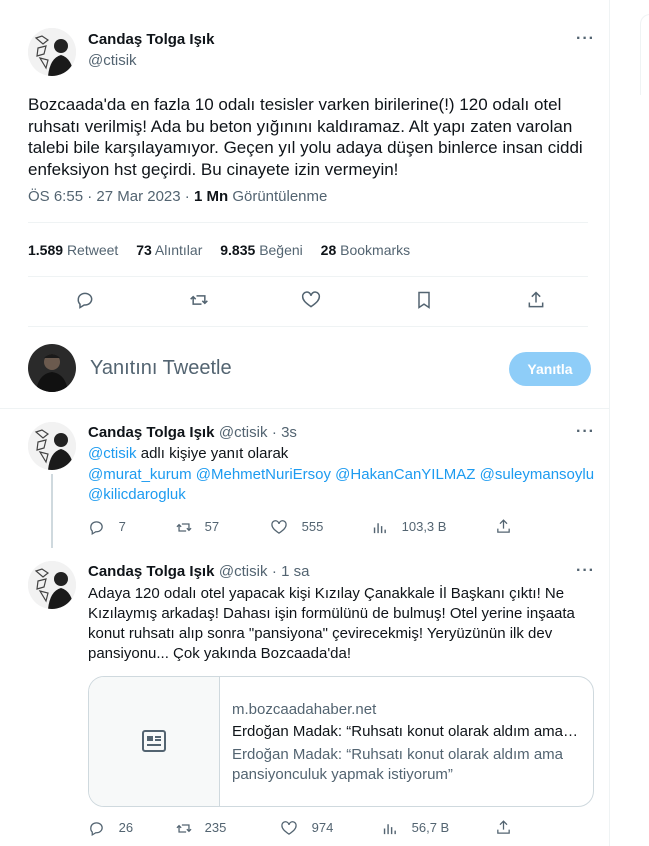 This screenshot has width=649, height=846. What do you see at coordinates (112, 453) in the screenshot?
I see `replying-handle: @ctisik` at bounding box center [112, 453].